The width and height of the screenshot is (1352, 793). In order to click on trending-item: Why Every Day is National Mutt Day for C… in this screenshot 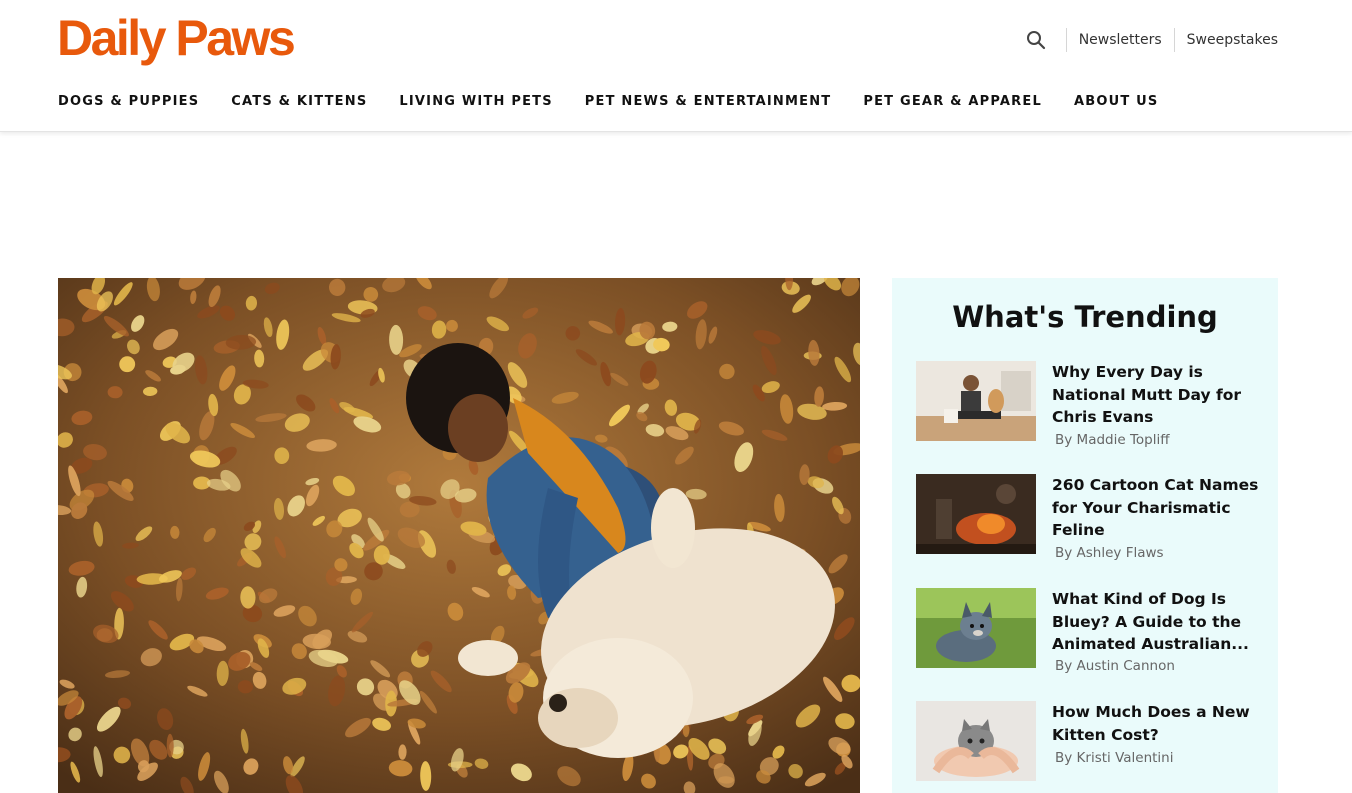, I will do `click(1091, 411)`.